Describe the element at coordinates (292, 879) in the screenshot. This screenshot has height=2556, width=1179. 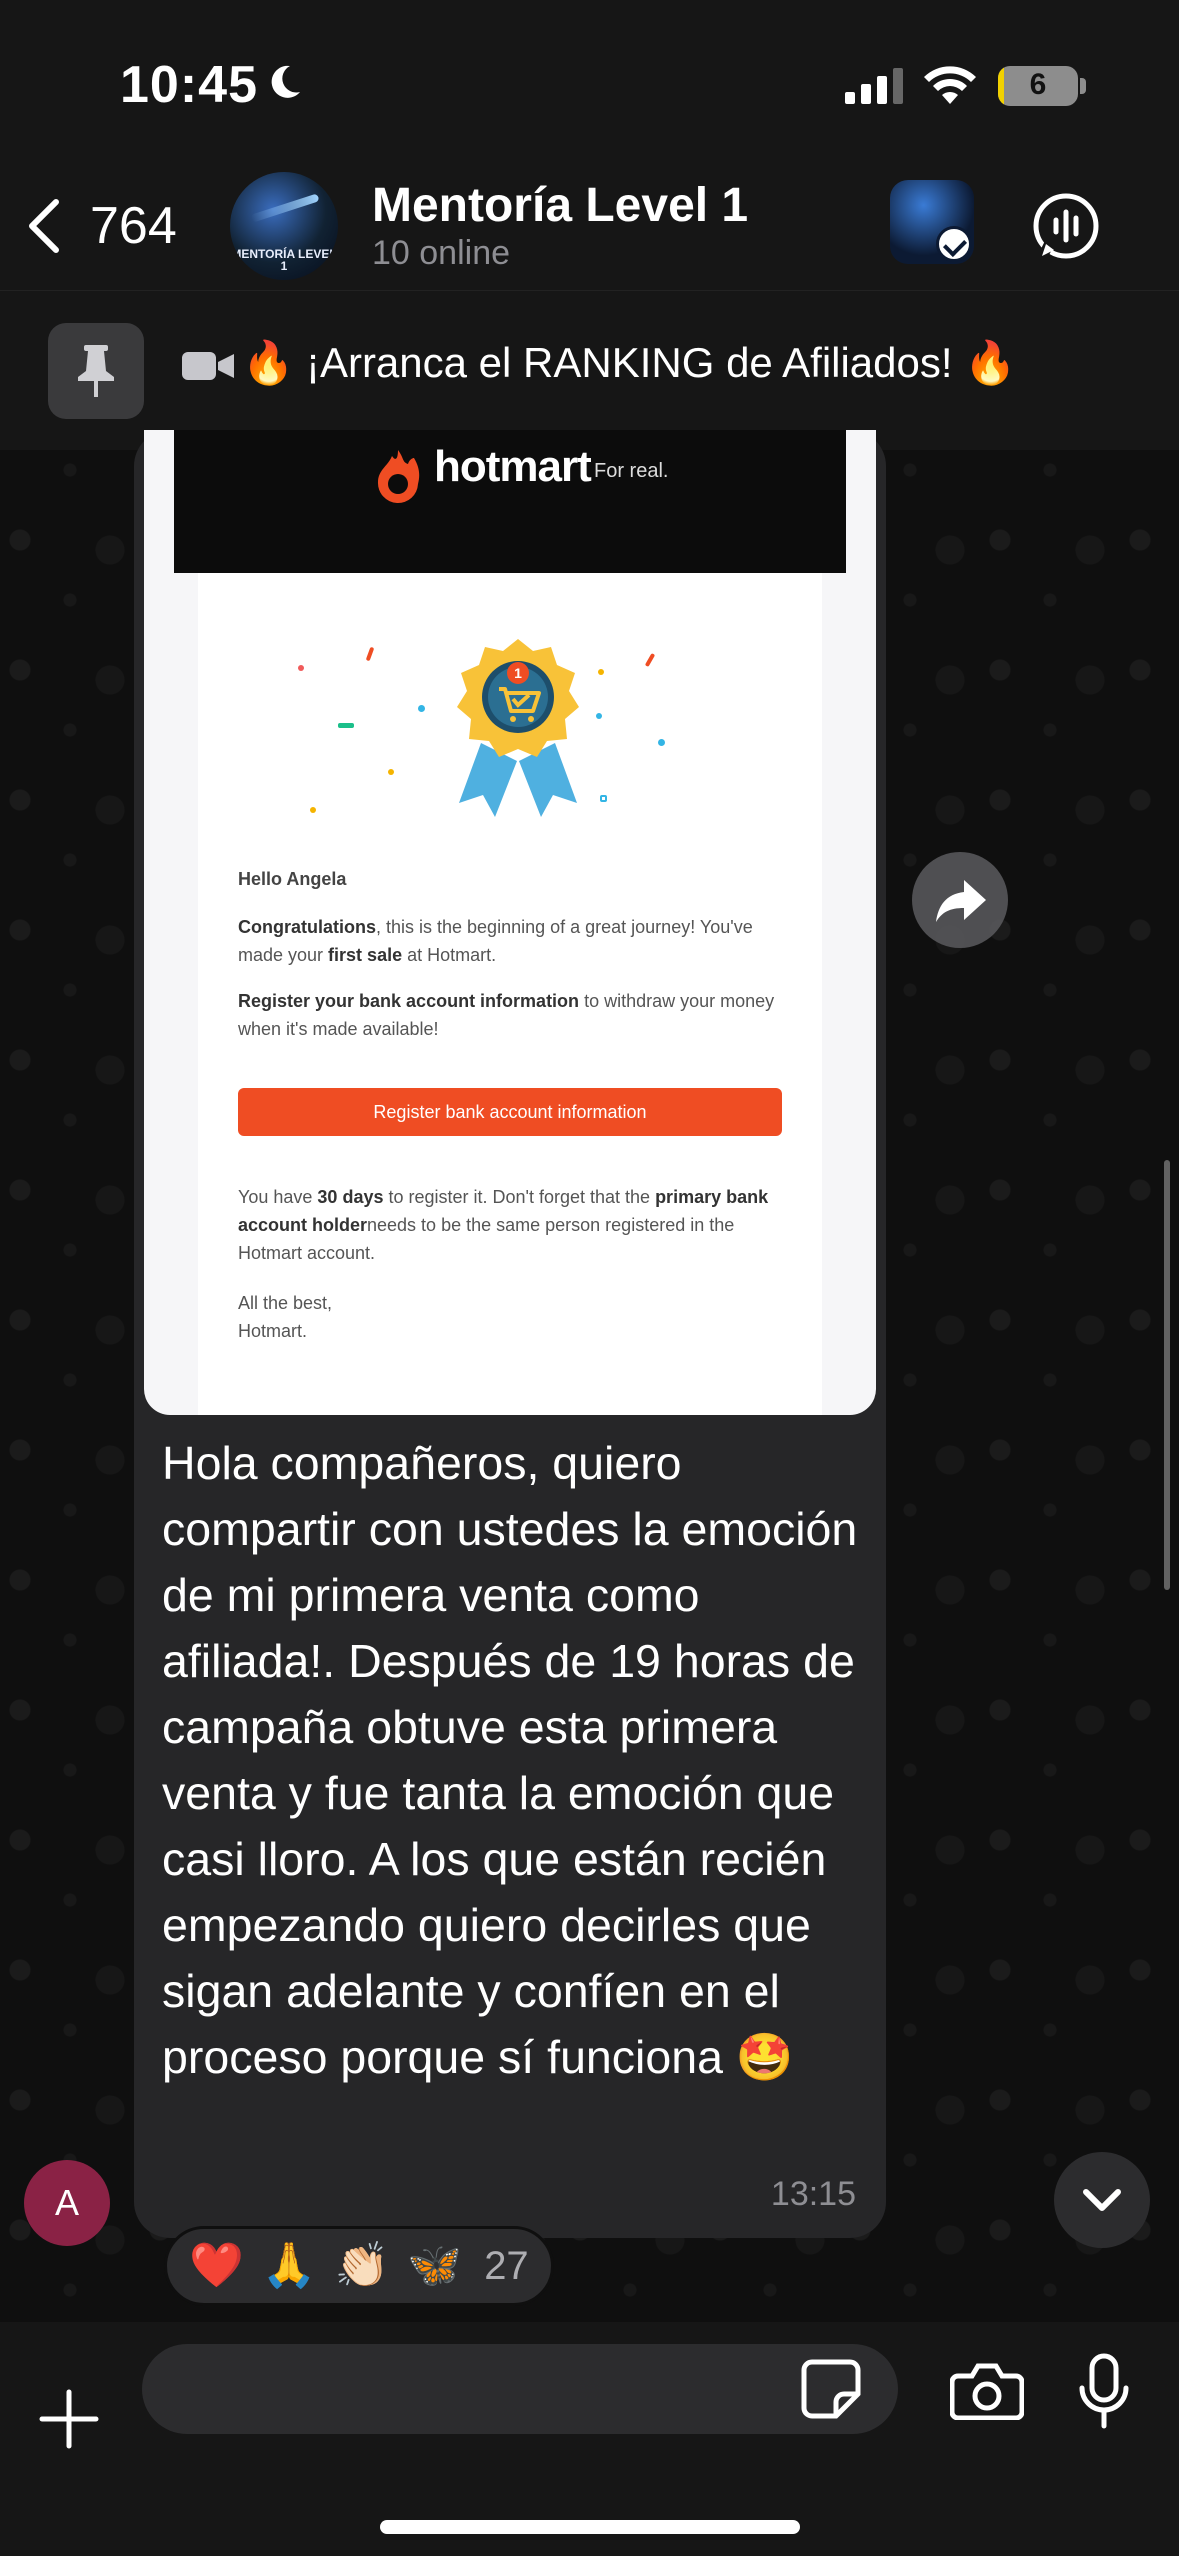
I see `email-greeting: Hello Angela` at that location.